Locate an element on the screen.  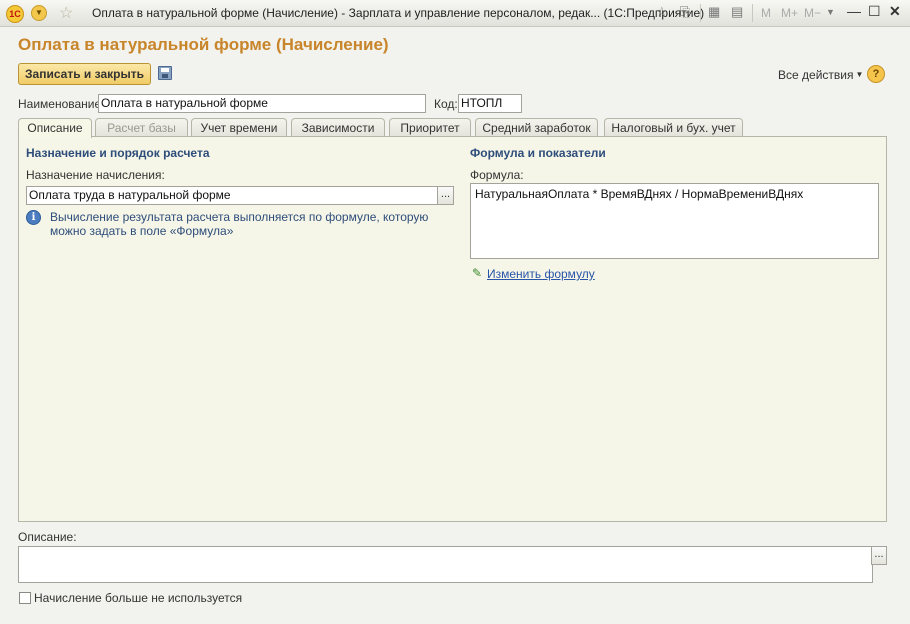
all-actions-label: Все действия is located at coordinates (816, 75).